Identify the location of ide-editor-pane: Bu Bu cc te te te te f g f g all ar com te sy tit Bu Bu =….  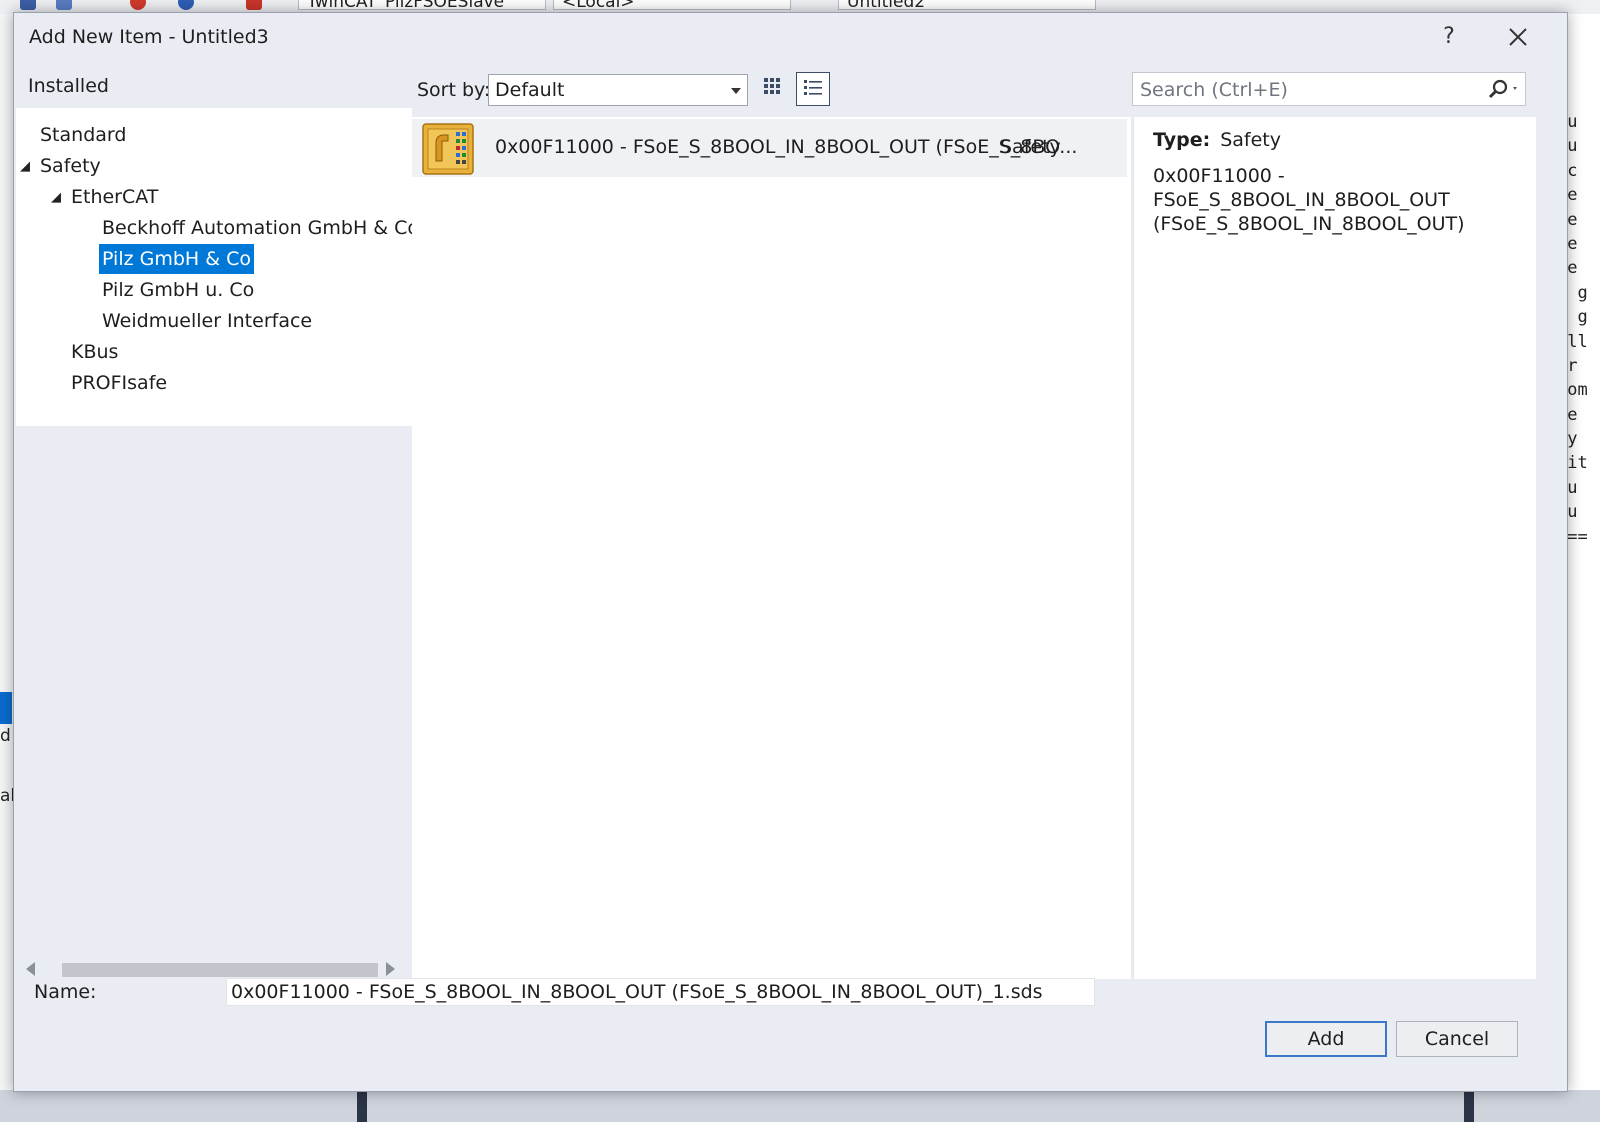
(1583, 568).